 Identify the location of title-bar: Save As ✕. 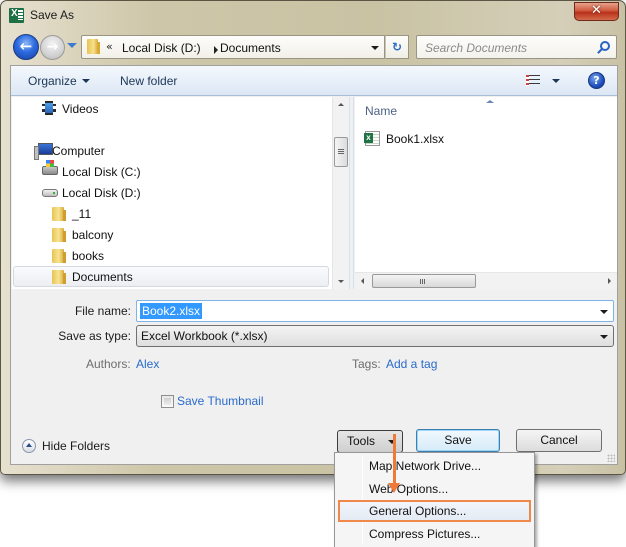
(313, 15).